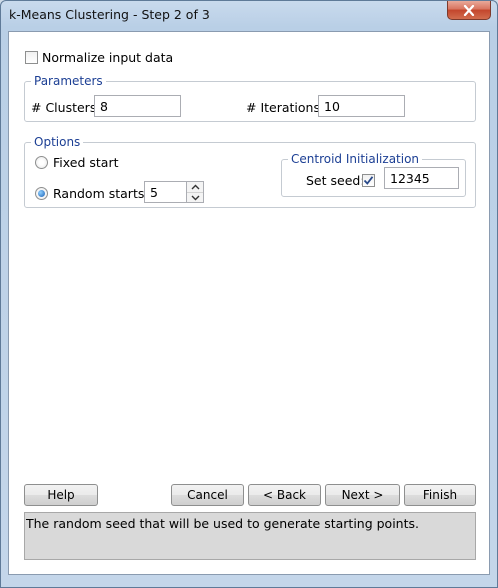 The width and height of the screenshot is (498, 588). Describe the element at coordinates (207, 495) in the screenshot. I see `cancel-button: Cancel` at that location.